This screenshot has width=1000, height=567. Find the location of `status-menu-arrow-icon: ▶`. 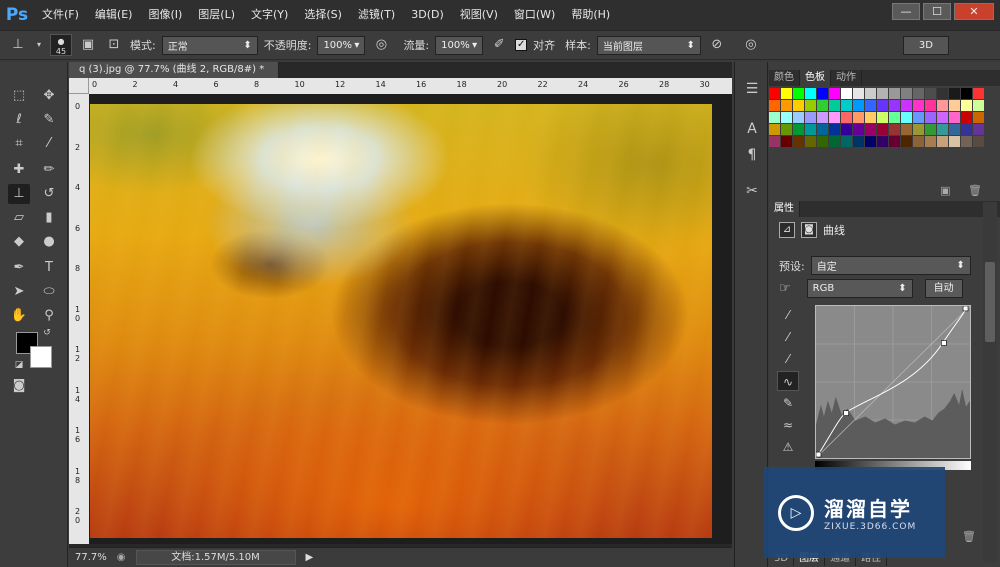

status-menu-arrow-icon: ▶ is located at coordinates (310, 557).